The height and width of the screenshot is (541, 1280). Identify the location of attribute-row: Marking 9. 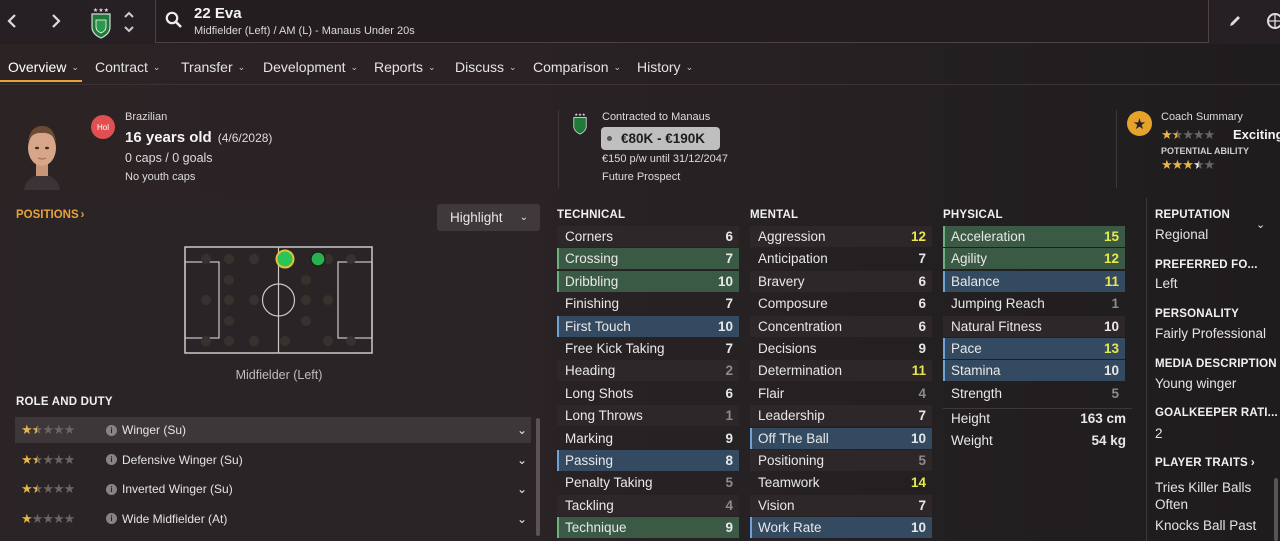
(648, 438).